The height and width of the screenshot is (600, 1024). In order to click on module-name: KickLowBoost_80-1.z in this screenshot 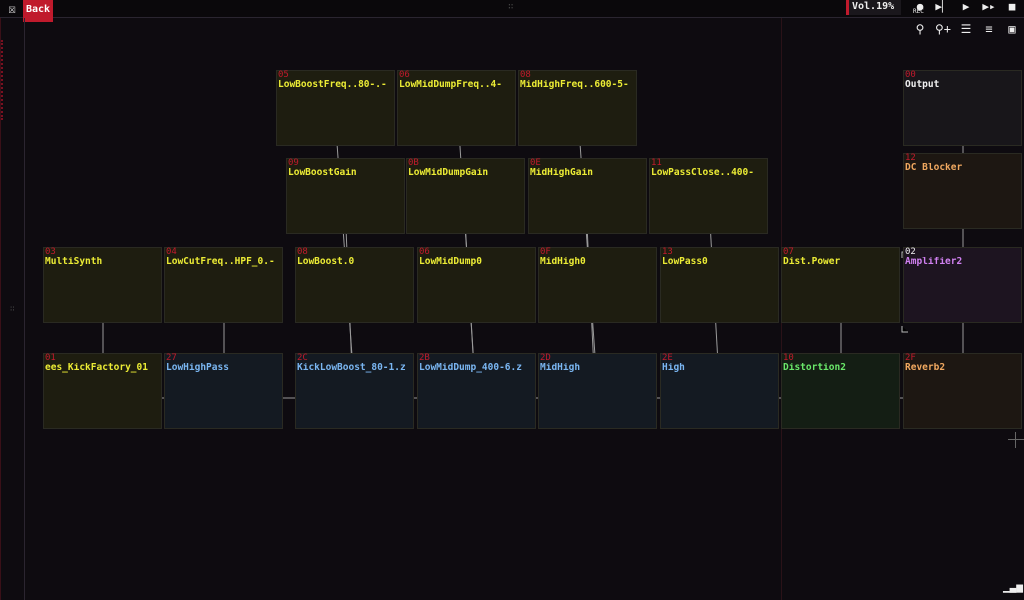, I will do `click(351, 368)`.